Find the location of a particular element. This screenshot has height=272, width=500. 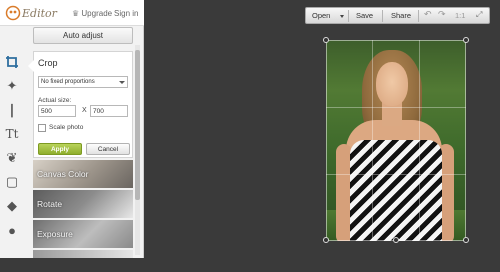

butterfly-tool: ❦ is located at coordinates (12, 158).